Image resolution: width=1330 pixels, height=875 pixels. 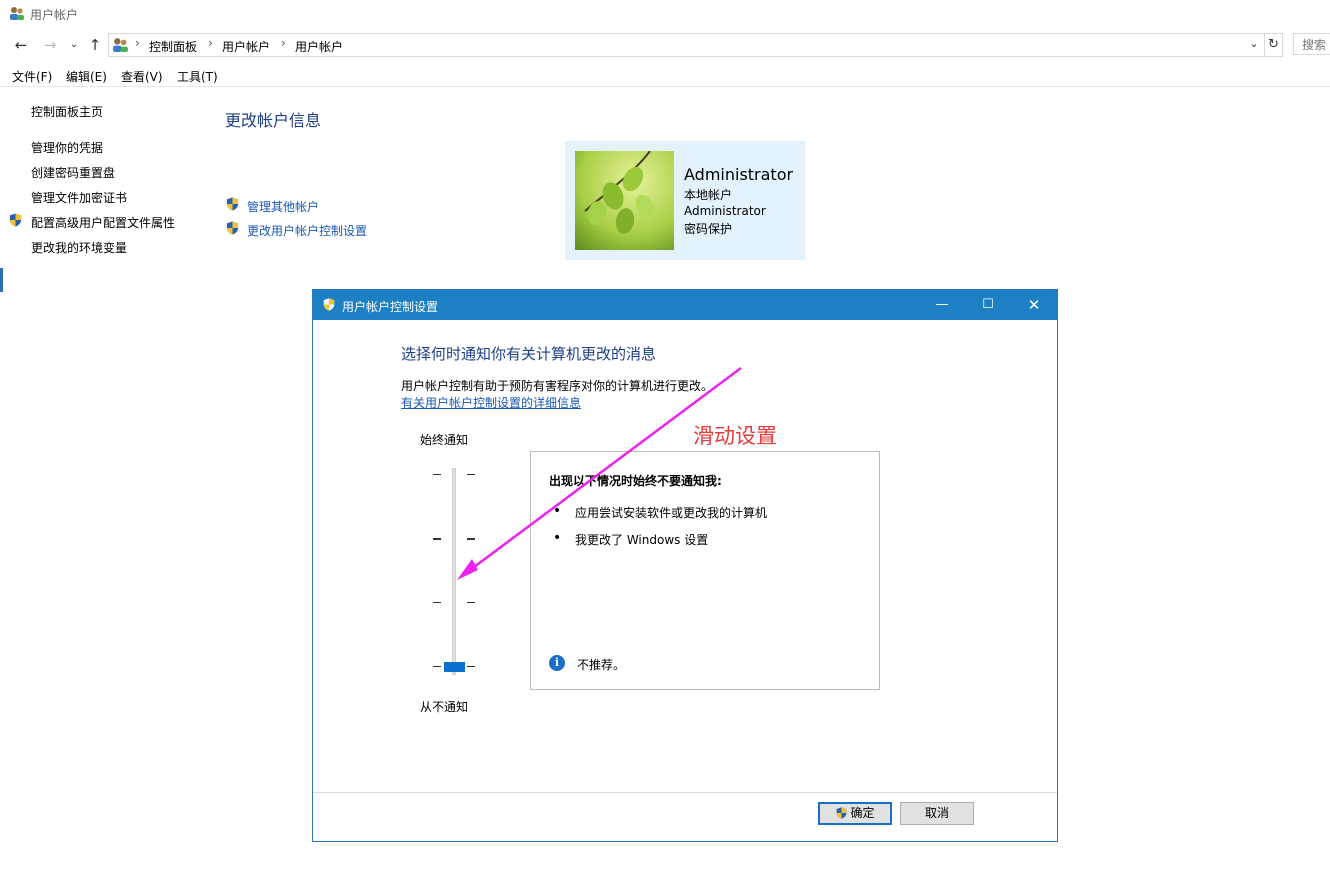 What do you see at coordinates (32, 76) in the screenshot?
I see `menu-file: 文件(F)` at bounding box center [32, 76].